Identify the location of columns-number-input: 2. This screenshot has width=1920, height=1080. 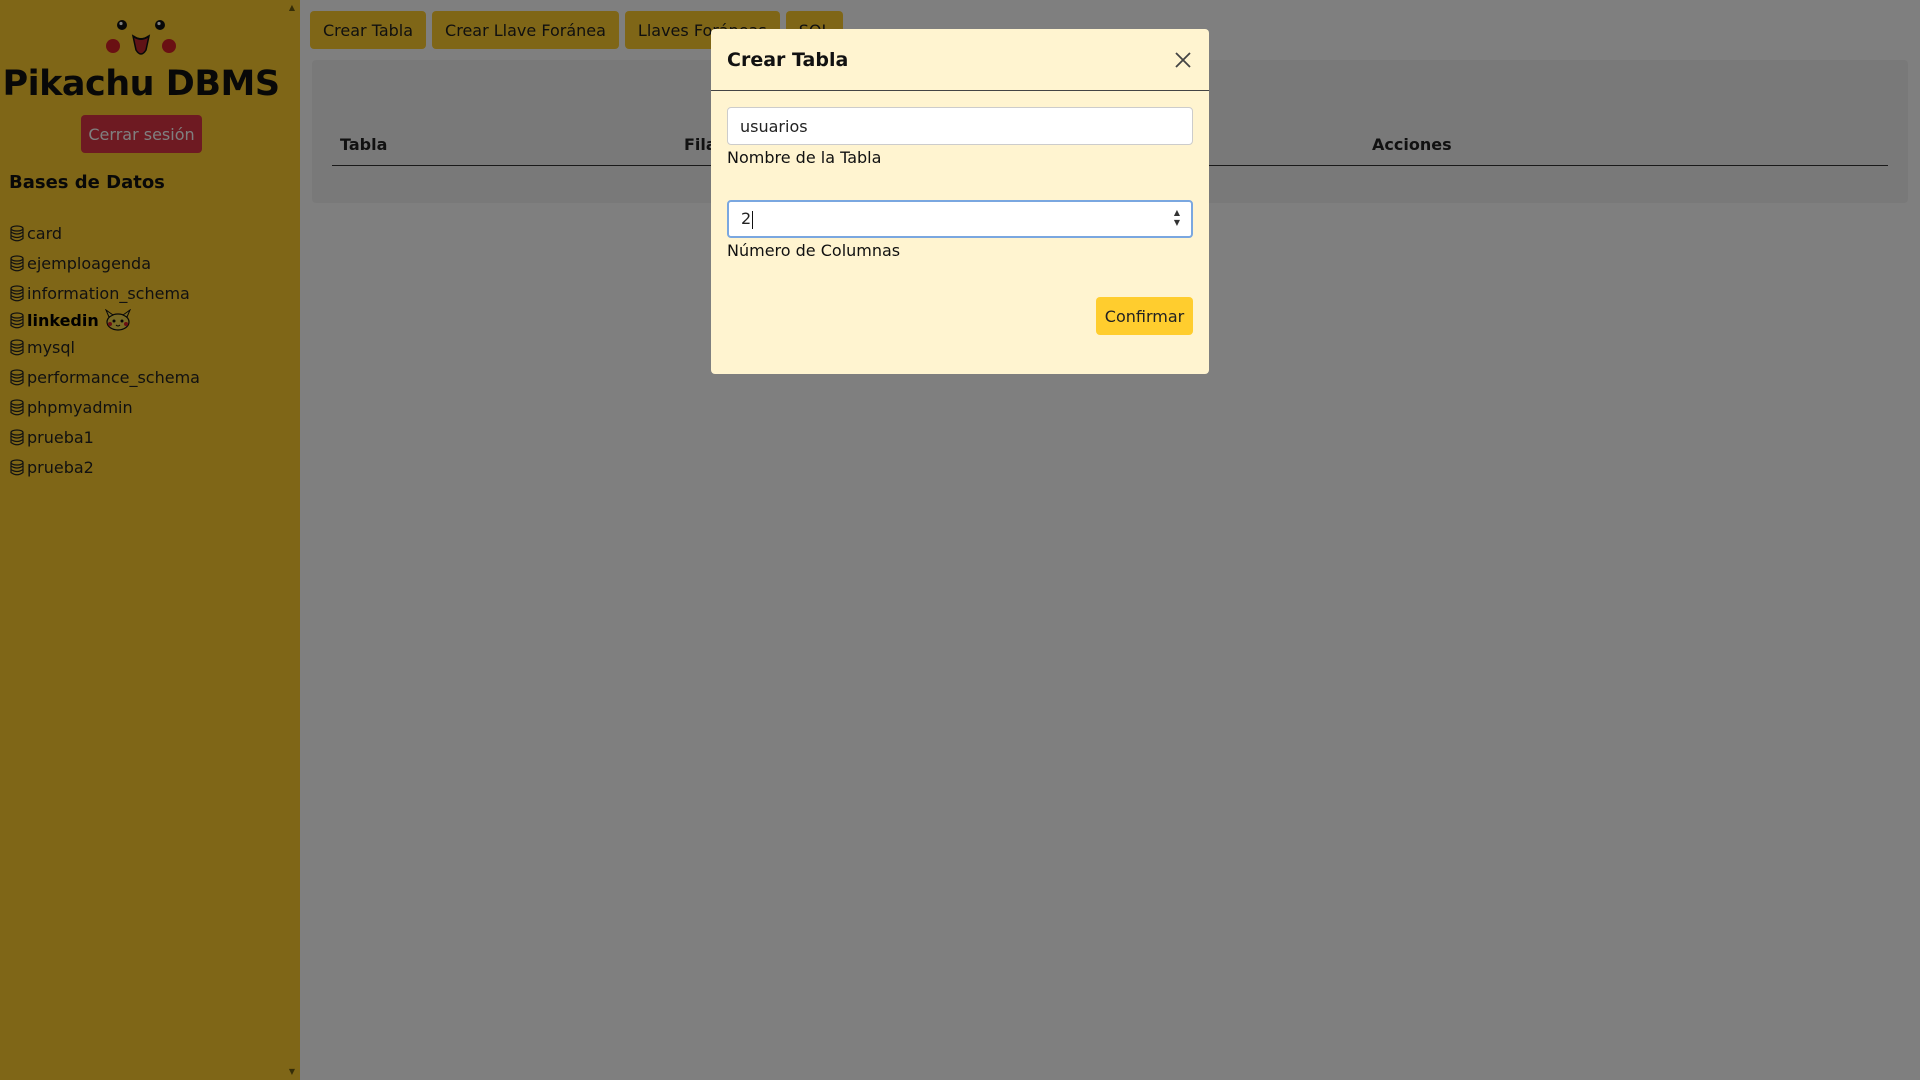
(960, 219).